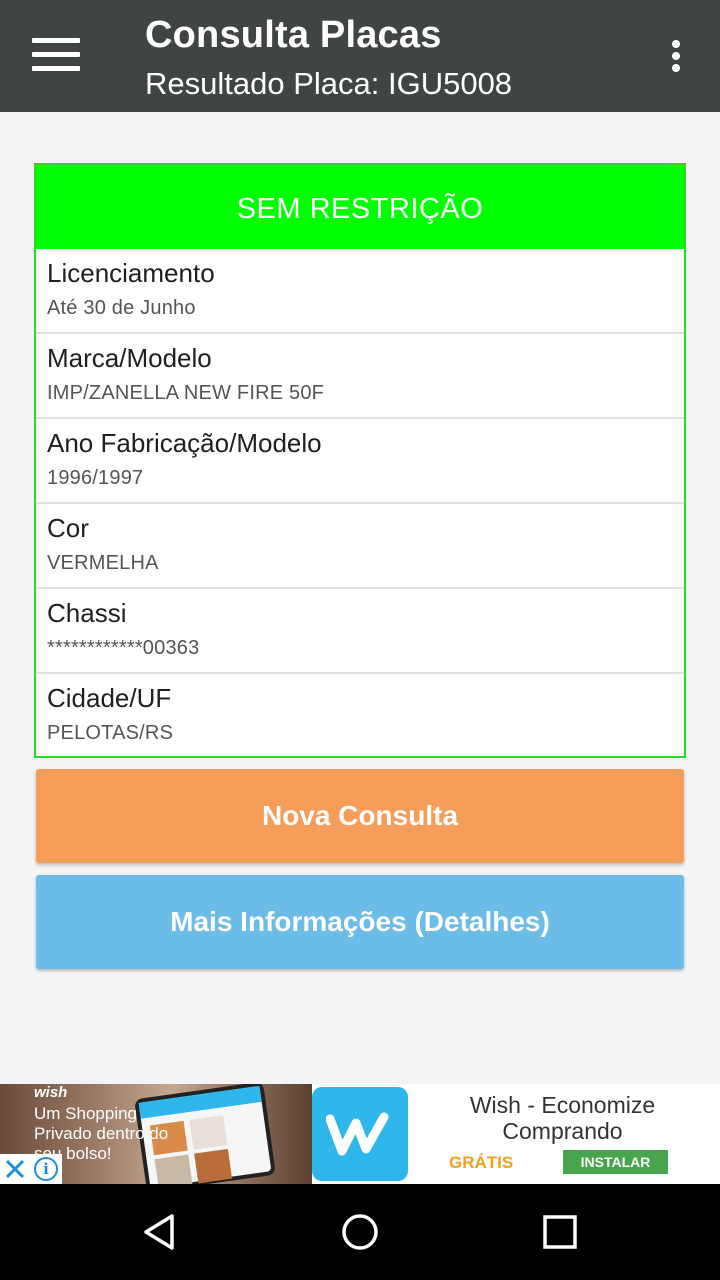 This screenshot has height=1280, width=720. Describe the element at coordinates (329, 83) in the screenshot. I see `app-subtitle: Resultado Placa: IGU5008` at that location.